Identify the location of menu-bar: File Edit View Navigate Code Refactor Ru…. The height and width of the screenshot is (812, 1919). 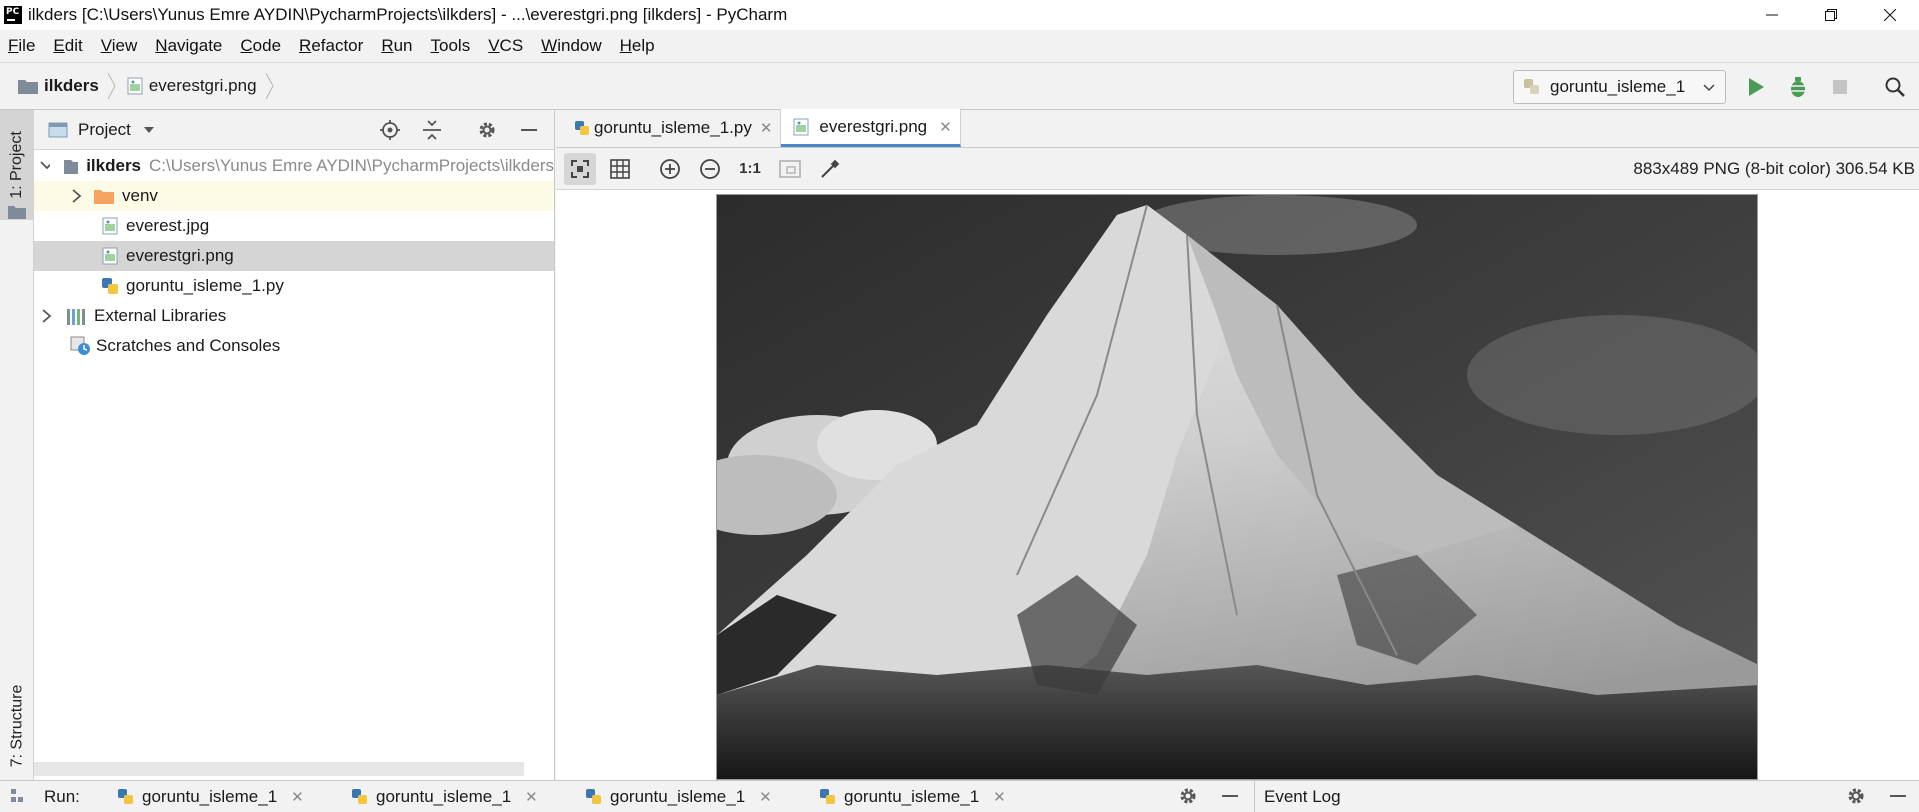
(959, 46).